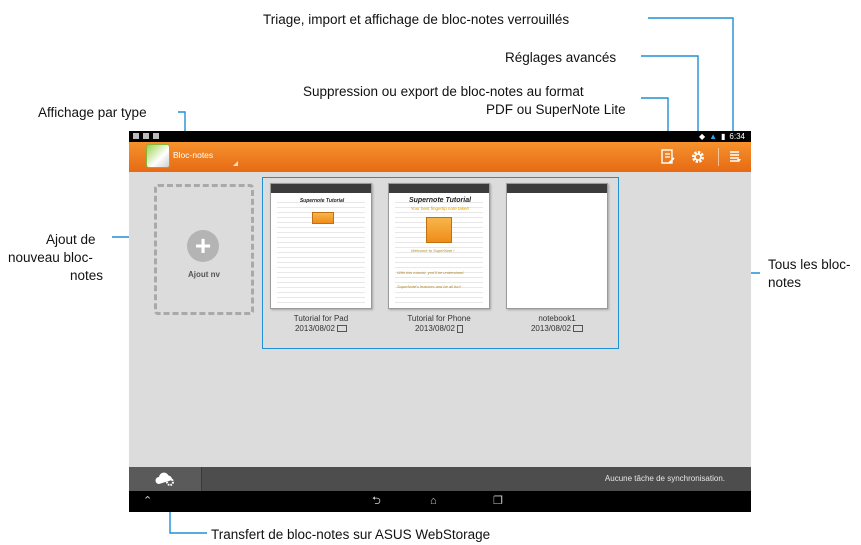 The image size is (861, 545). I want to click on system-nav-bar: ⌃ ⮌ ⌂ ❐, so click(440, 501).